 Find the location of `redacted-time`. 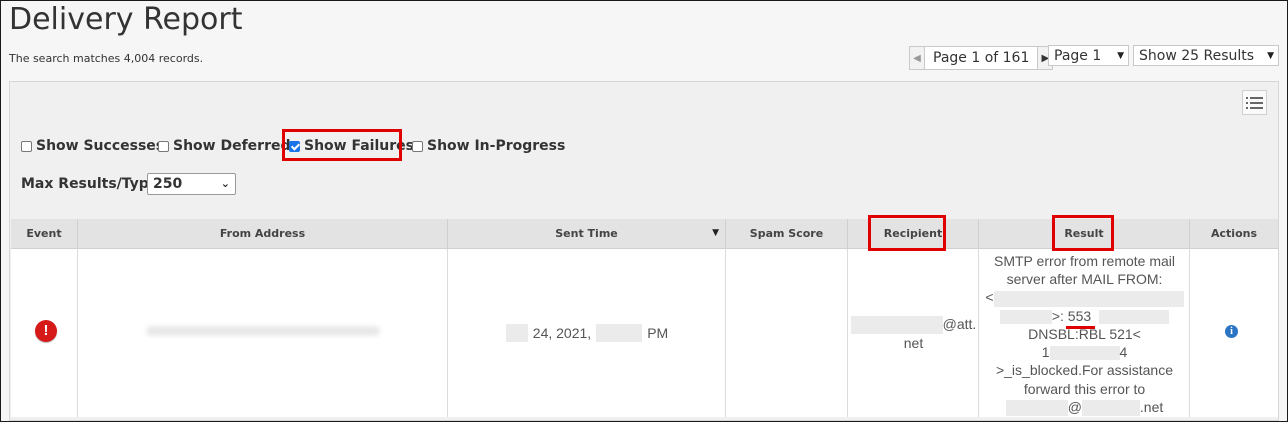

redacted-time is located at coordinates (619, 333).